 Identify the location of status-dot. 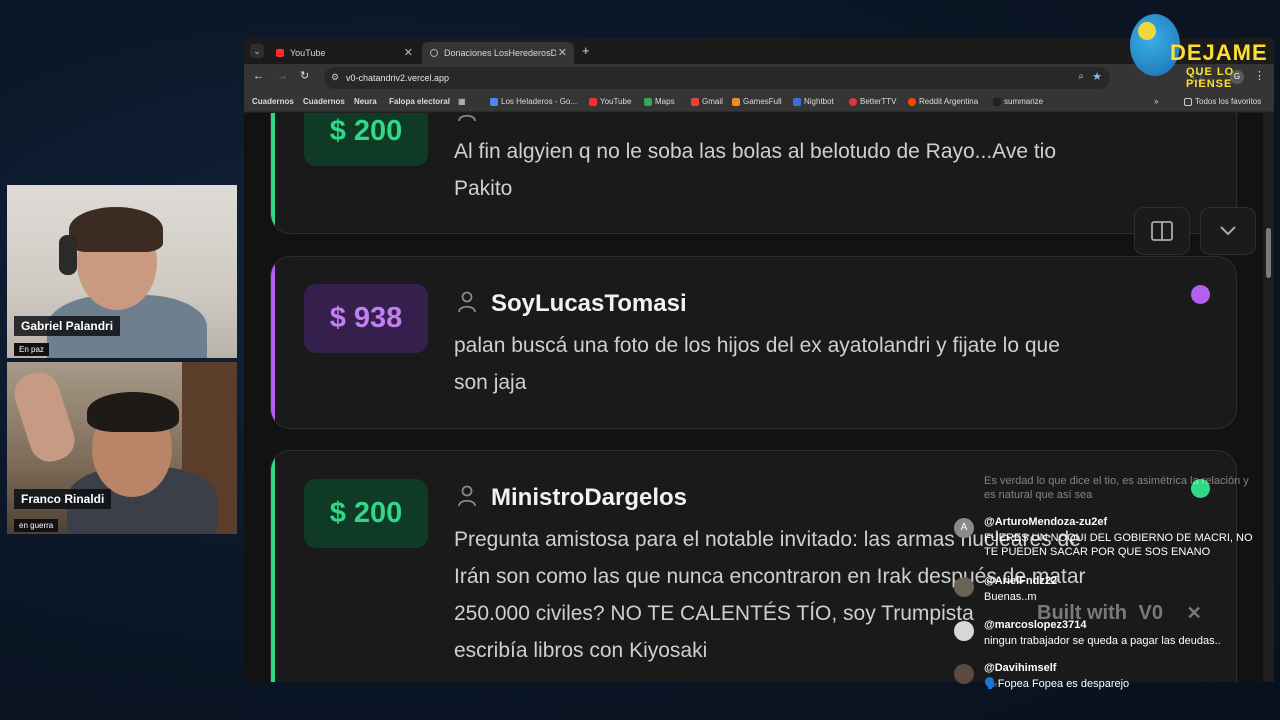
(1200, 294).